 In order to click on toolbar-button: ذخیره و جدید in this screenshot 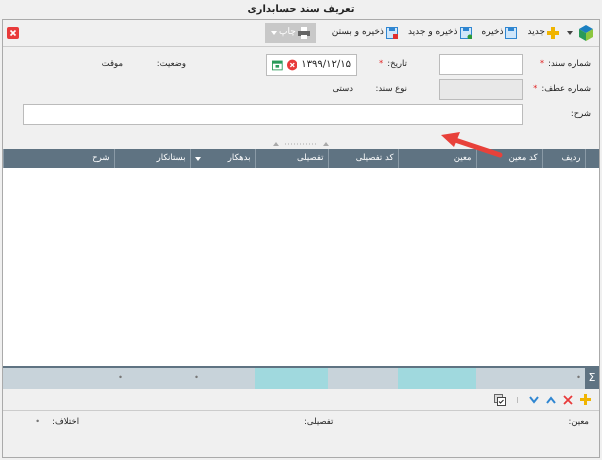, I will do `click(440, 33)`.